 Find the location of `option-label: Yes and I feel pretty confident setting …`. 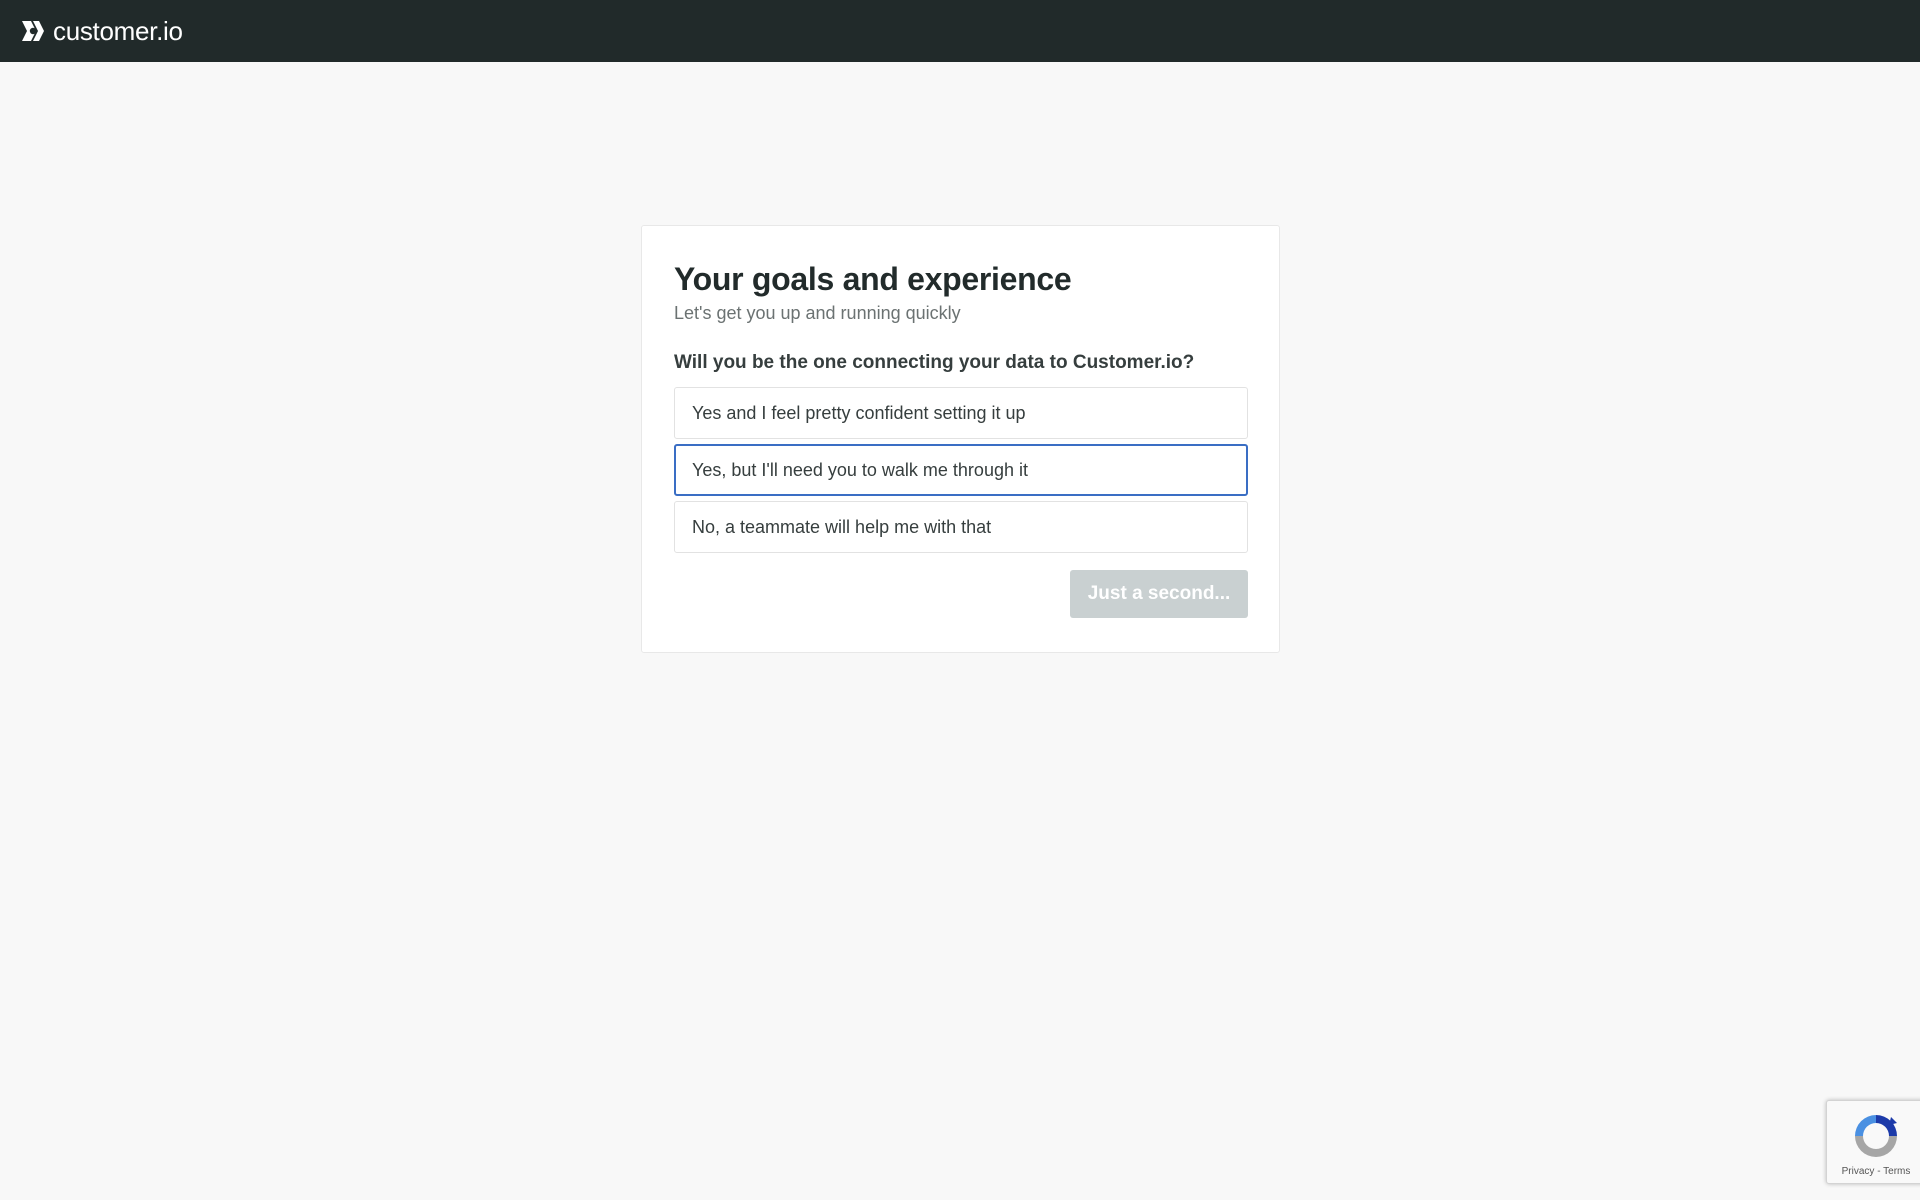

option-label: Yes and I feel pretty confident setting … is located at coordinates (859, 412).